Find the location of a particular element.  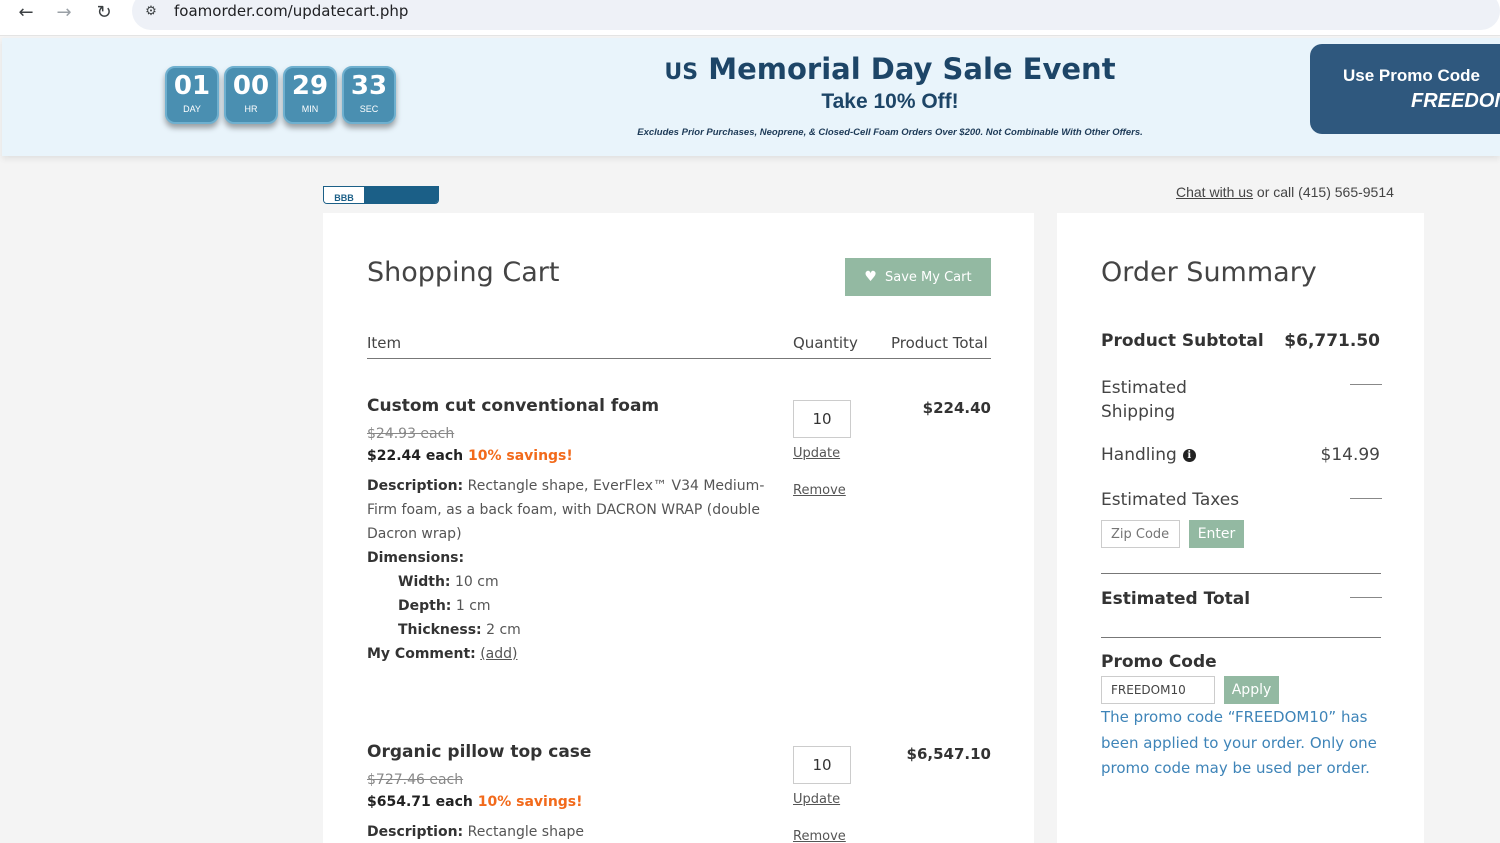

promo-callout-label: Use Promo Code is located at coordinates (1411, 75).